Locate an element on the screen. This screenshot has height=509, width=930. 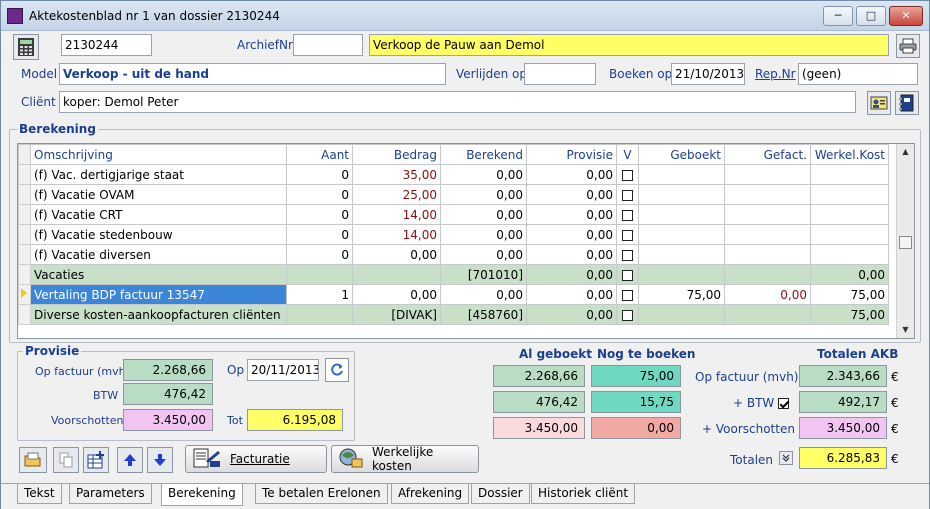
facturatie-button: Facturatie is located at coordinates (256, 459).